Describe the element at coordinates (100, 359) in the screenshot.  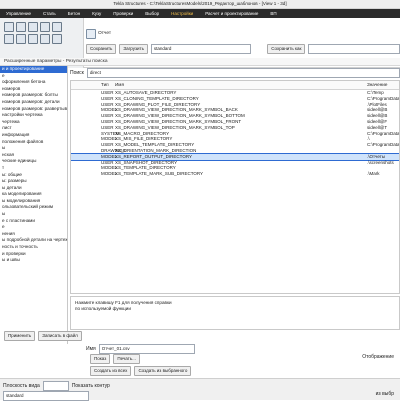
I see `show-button: Показ` at that location.